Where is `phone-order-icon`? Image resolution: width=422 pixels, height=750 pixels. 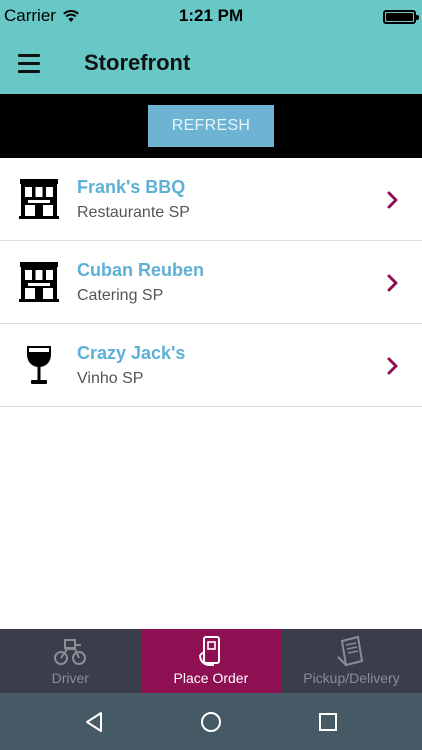 phone-order-icon is located at coordinates (209, 651).